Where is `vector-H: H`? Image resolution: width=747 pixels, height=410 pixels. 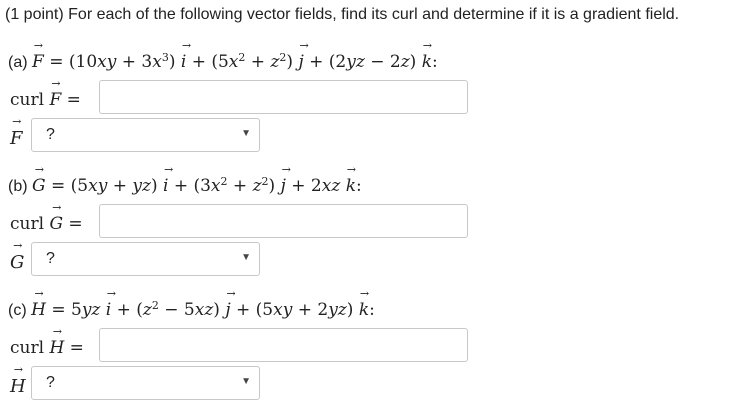
vector-H: H is located at coordinates (38, 304).